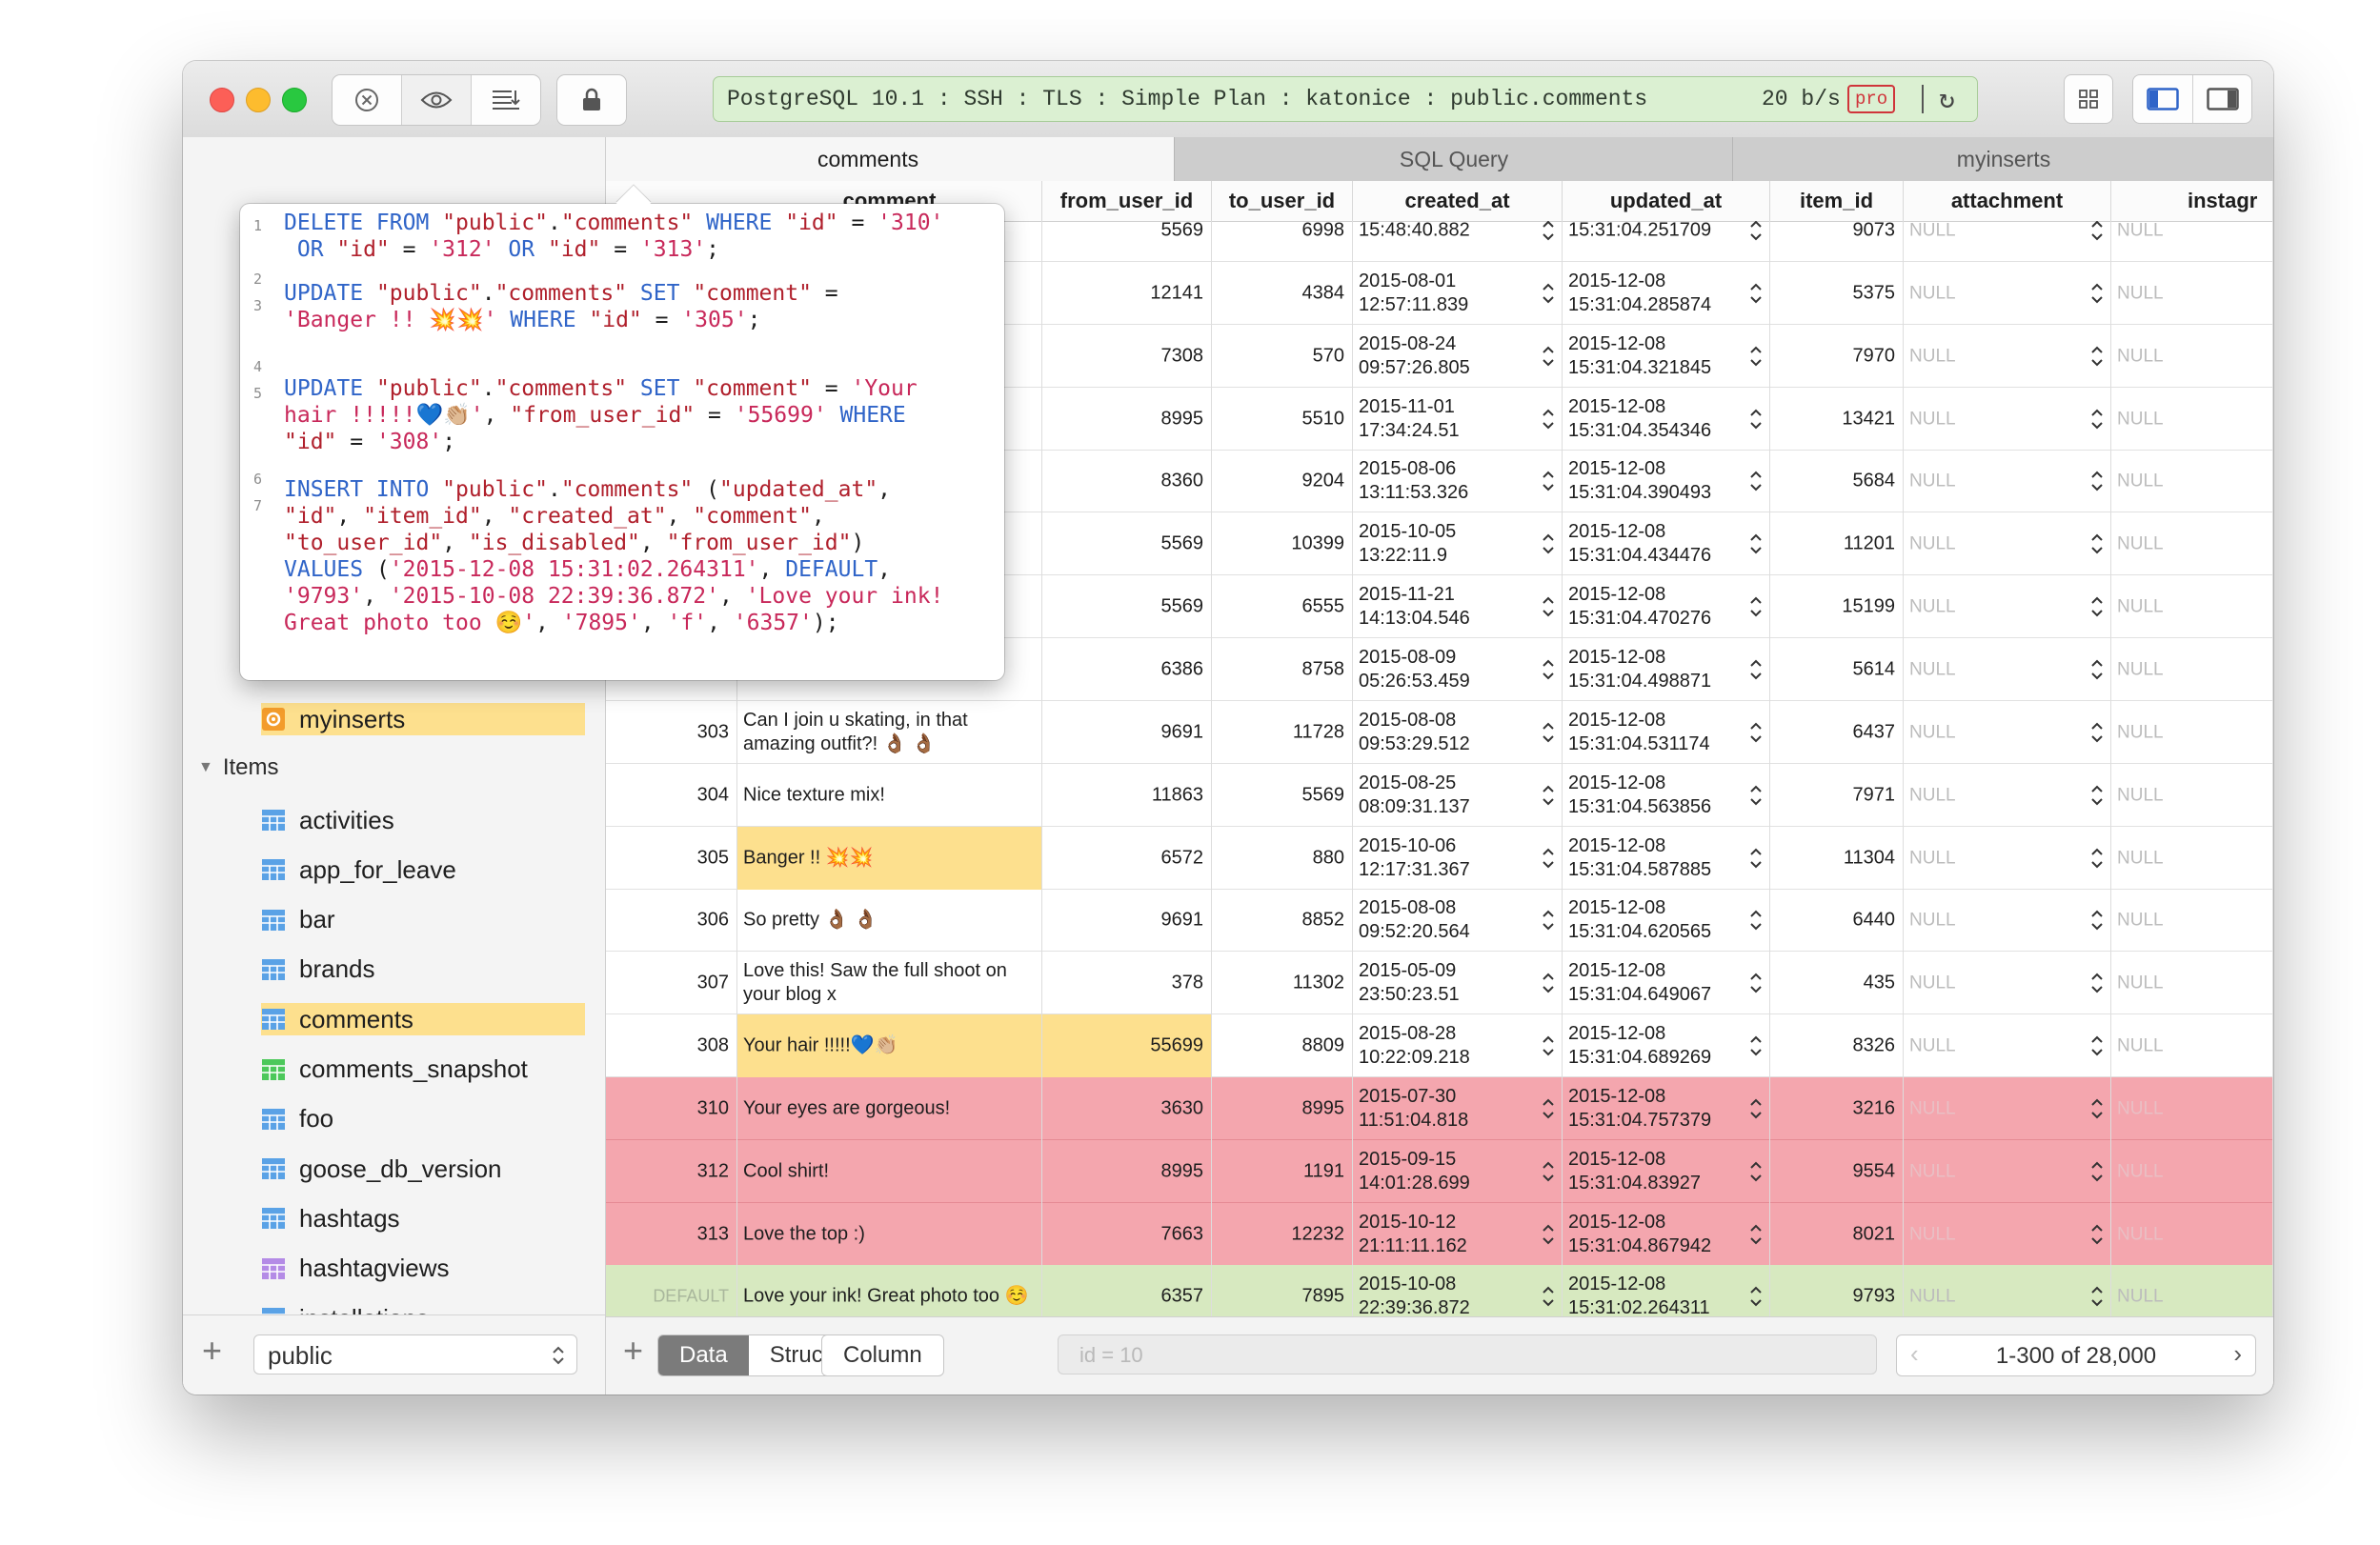 The image size is (2380, 1545). What do you see at coordinates (222, 100) in the screenshot?
I see `close-window-button` at bounding box center [222, 100].